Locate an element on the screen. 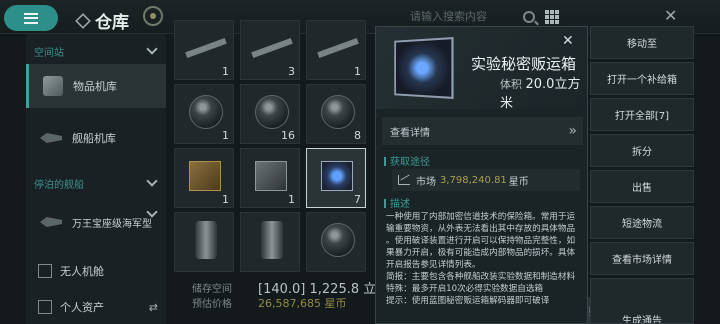 Image resolution: width=720 pixels, height=324 pixels. storage-label: 储存空间 is located at coordinates (212, 289).